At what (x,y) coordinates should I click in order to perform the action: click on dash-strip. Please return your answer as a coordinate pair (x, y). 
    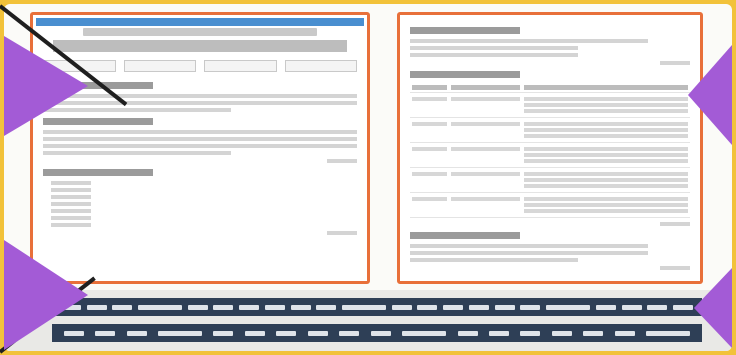
    Looking at the image, I should click on (377, 307).